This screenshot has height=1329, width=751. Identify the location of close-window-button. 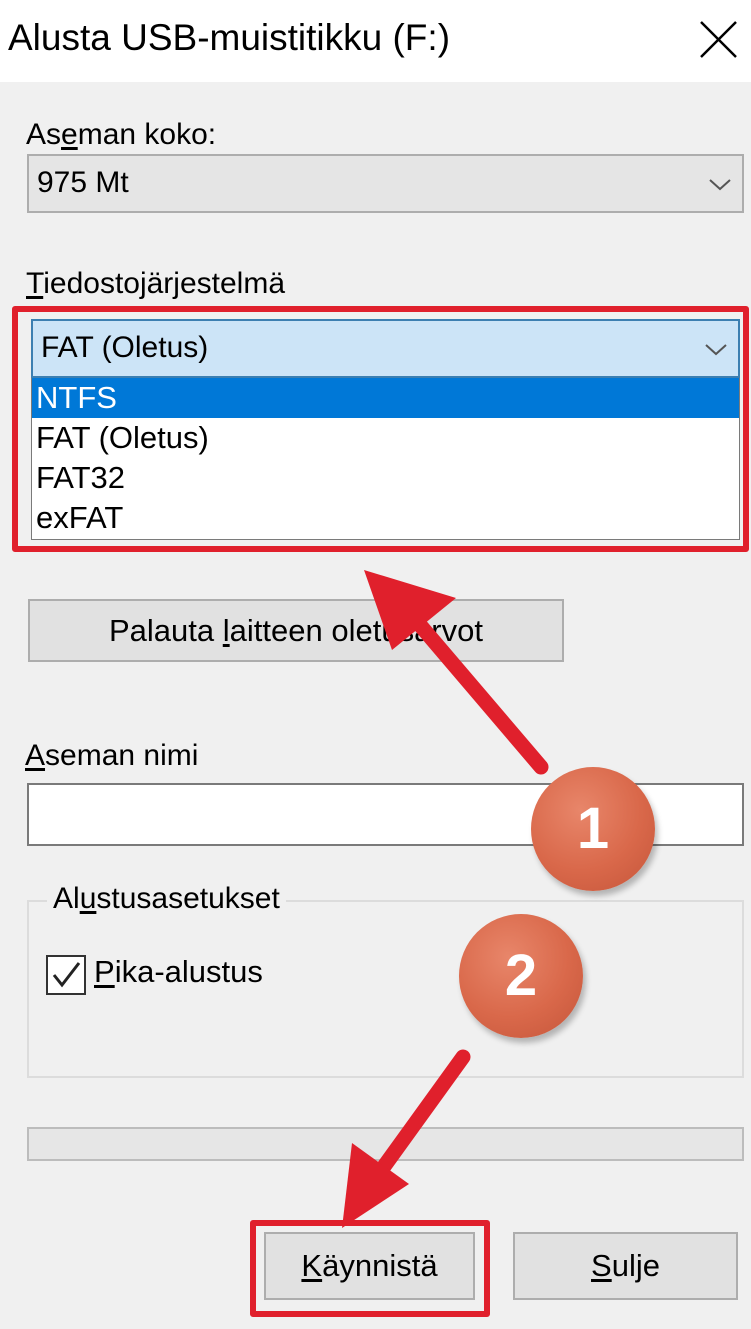
(721, 36).